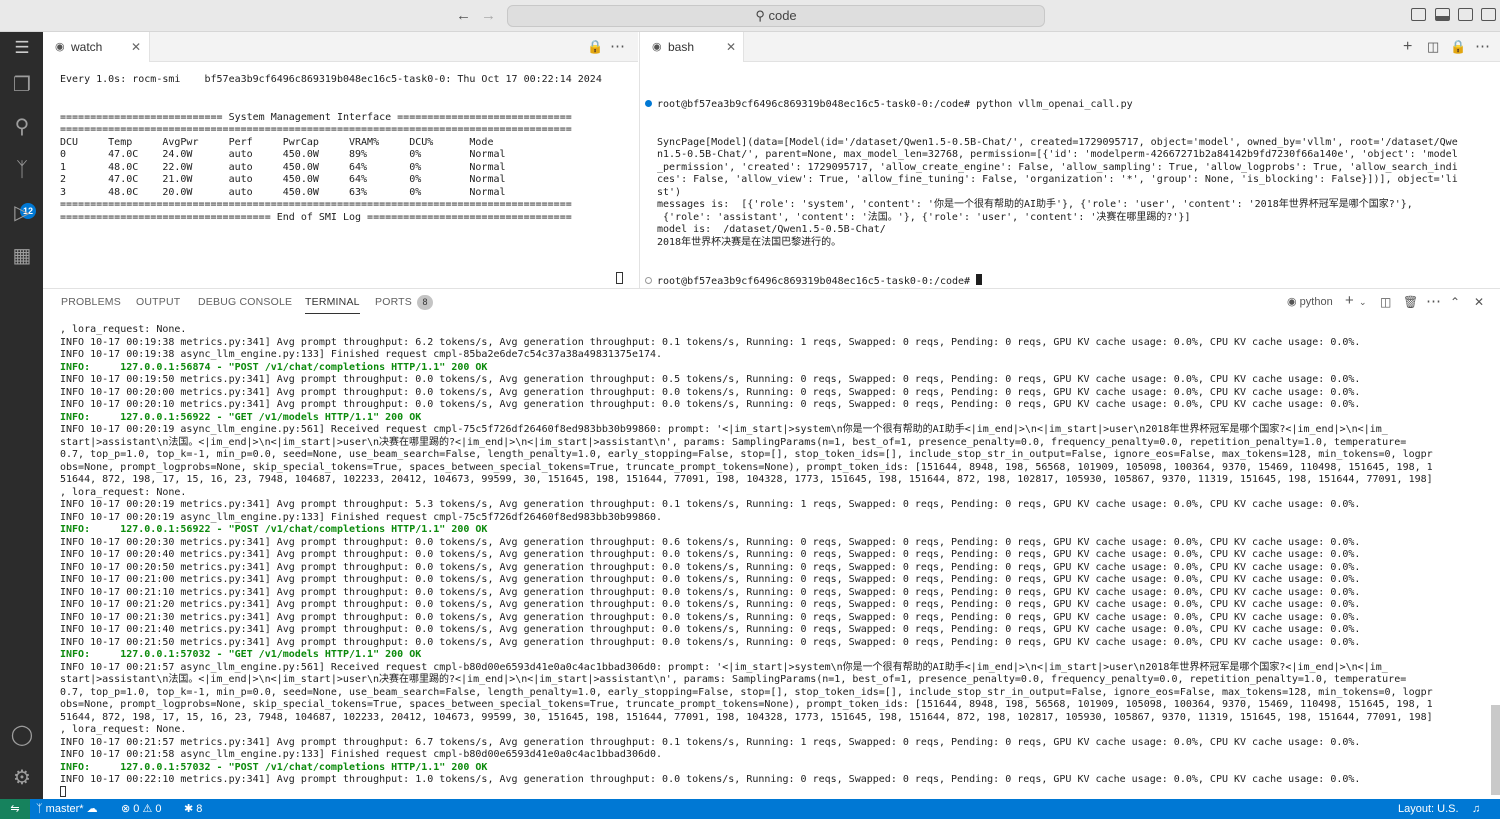 This screenshot has height=819, width=1500. Describe the element at coordinates (1455, 302) in the screenshot. I see `maximize-panel-icon: ⌃` at that location.